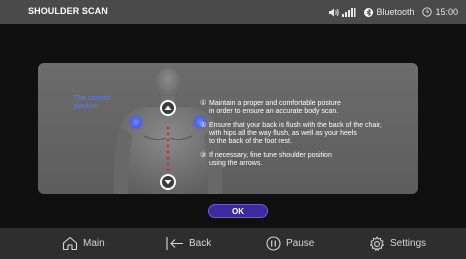  I want to click on clock-icon, so click(427, 12).